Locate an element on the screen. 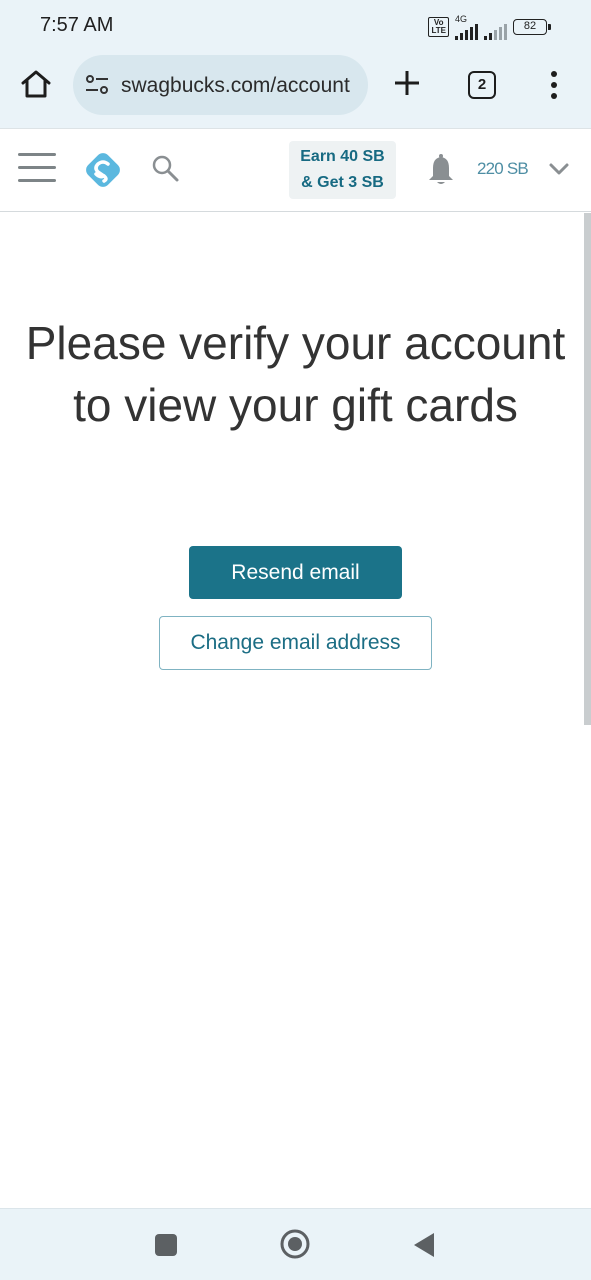  url-text: swagbucks.com/account is located at coordinates (235, 85).